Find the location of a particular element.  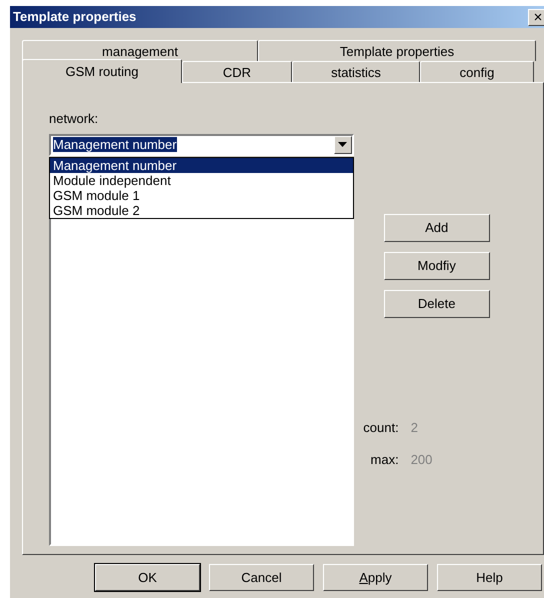

dropdown-option: GSM module 1 is located at coordinates (201, 195).